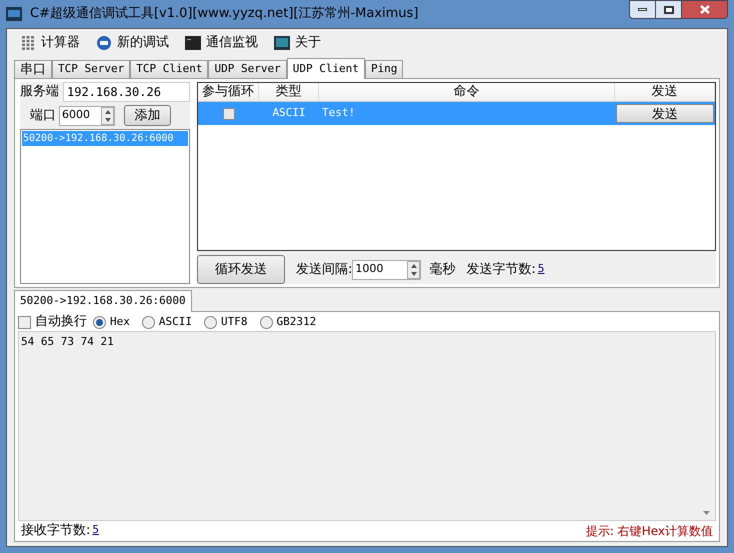 This screenshot has height=553, width=734. What do you see at coordinates (228, 92) in the screenshot?
I see `column-header: 参与循环` at bounding box center [228, 92].